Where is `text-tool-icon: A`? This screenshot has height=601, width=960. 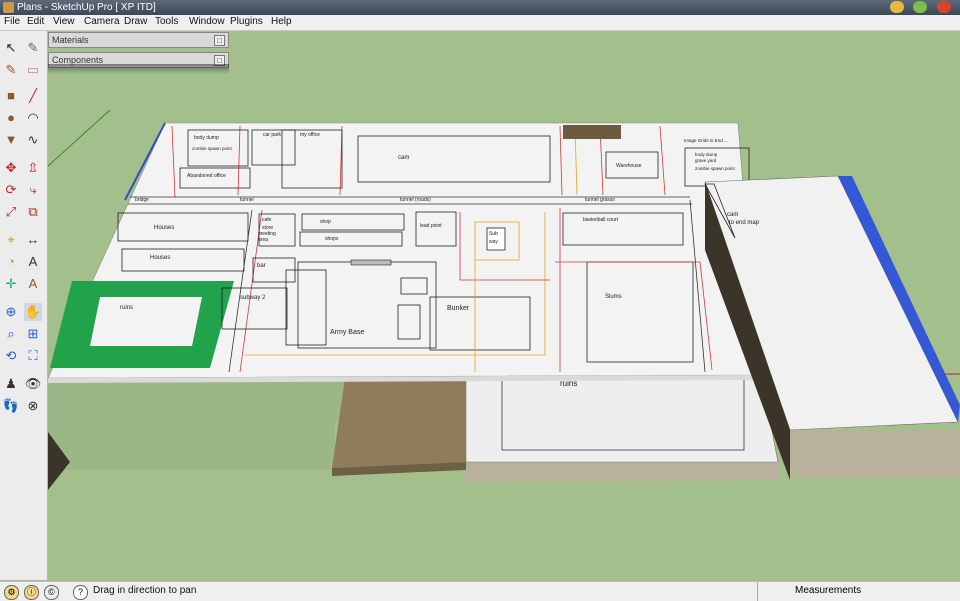 text-tool-icon: A is located at coordinates (33, 262).